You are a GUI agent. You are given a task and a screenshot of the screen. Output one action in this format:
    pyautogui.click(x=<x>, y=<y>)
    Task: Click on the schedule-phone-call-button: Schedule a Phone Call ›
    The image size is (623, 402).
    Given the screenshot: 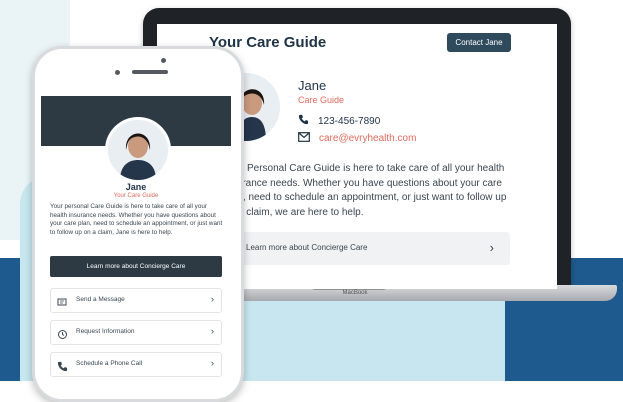 What is the action you would take?
    pyautogui.click(x=136, y=364)
    